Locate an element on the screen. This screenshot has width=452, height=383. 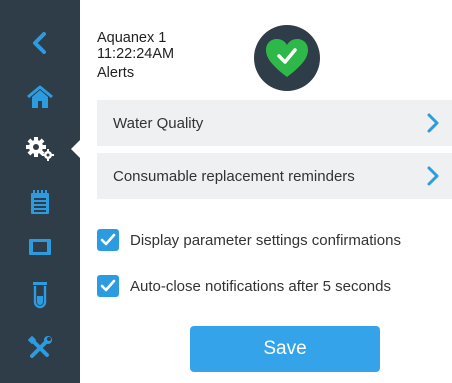
home-icon is located at coordinates (40, 96).